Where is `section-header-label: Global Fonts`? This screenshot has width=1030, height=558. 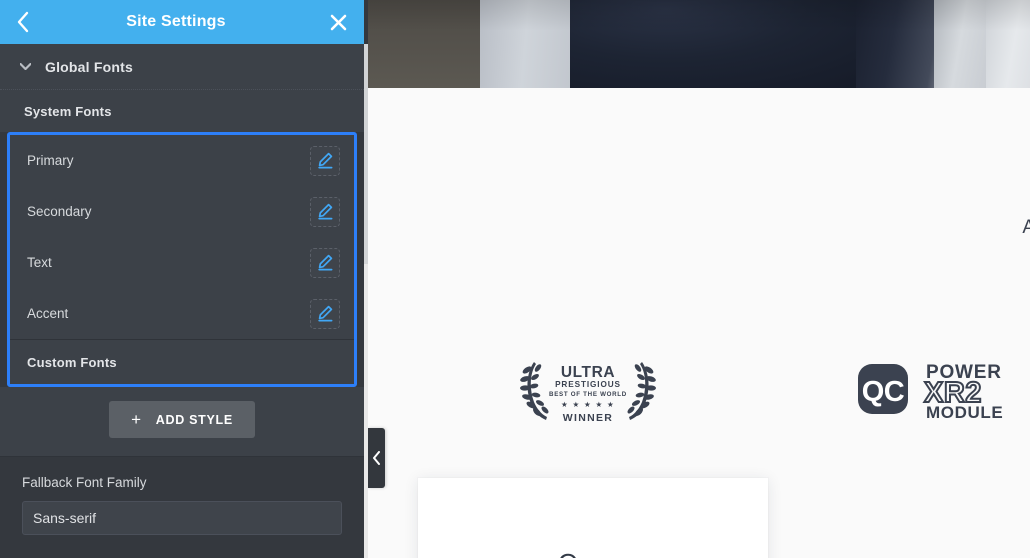
section-header-label: Global Fonts is located at coordinates (89, 66).